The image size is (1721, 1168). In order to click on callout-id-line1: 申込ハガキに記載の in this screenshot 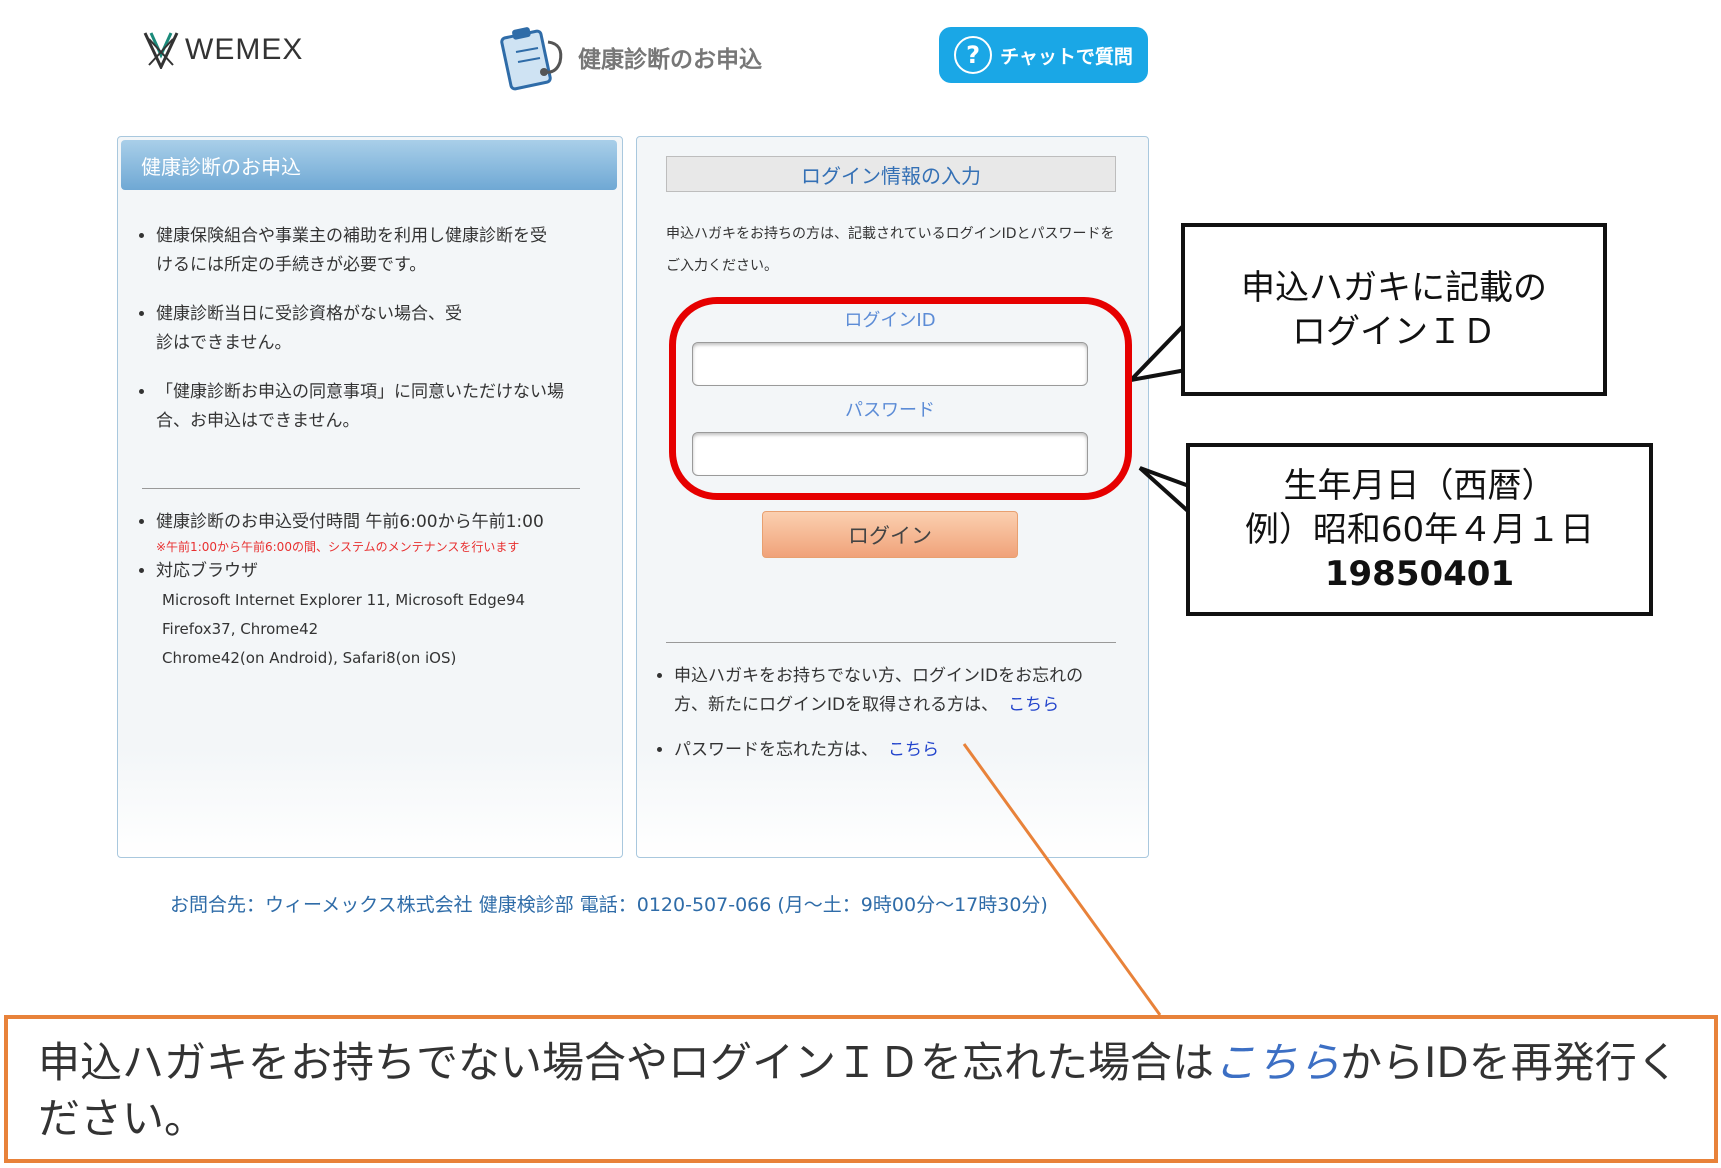, I will do `click(1394, 287)`.